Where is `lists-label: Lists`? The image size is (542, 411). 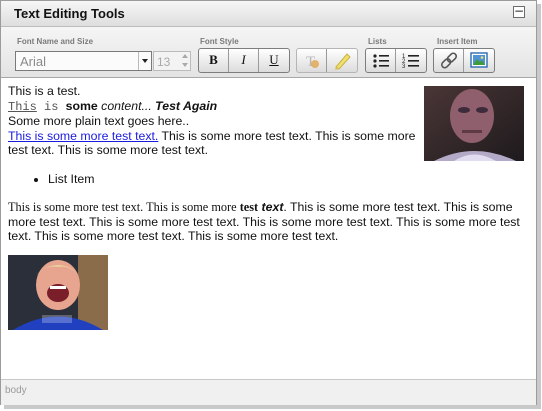
lists-label: Lists is located at coordinates (377, 41).